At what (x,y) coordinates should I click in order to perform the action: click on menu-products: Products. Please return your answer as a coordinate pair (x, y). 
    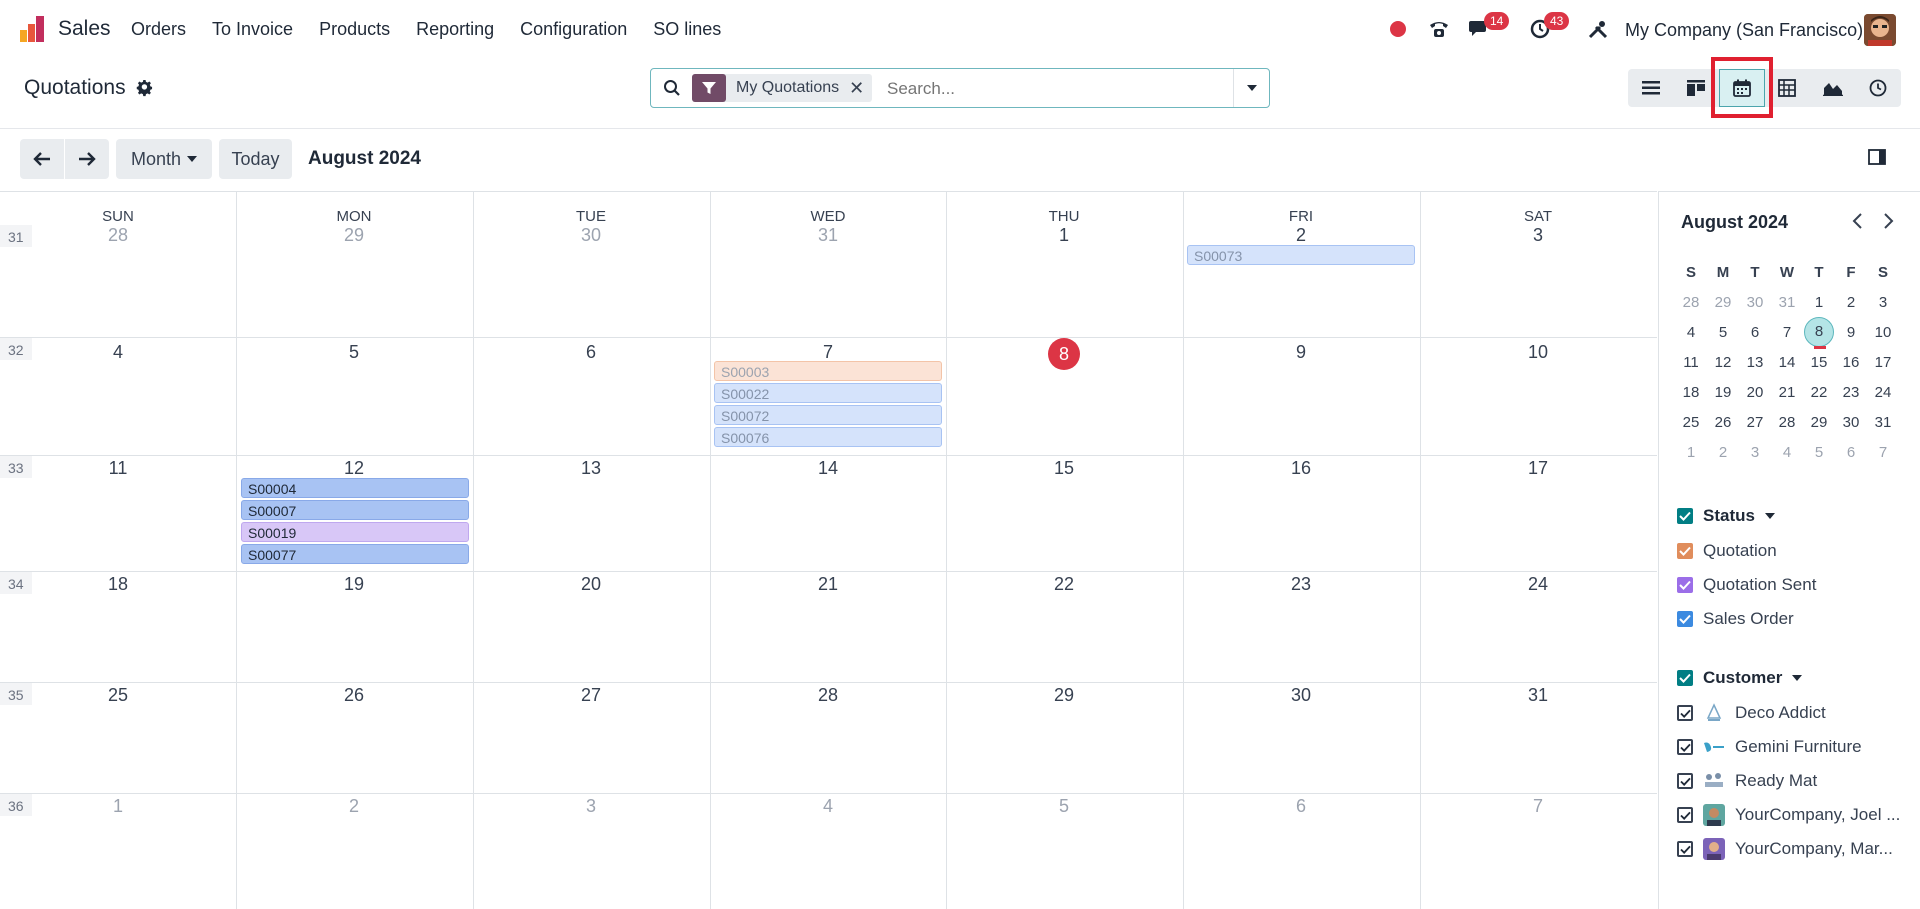
    Looking at the image, I should click on (354, 29).